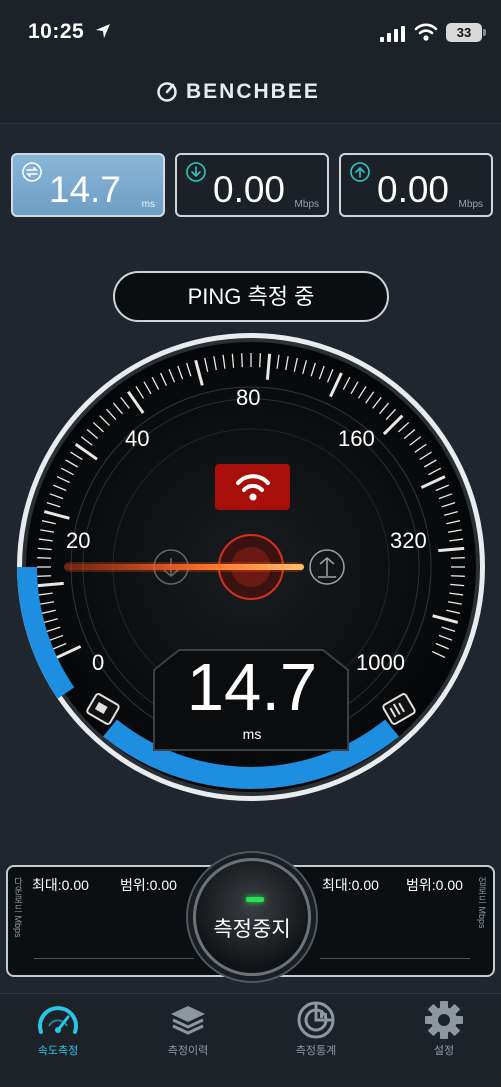 This screenshot has width=501, height=1087. What do you see at coordinates (60, 885) in the screenshot?
I see `download-max: 최대:0.00` at bounding box center [60, 885].